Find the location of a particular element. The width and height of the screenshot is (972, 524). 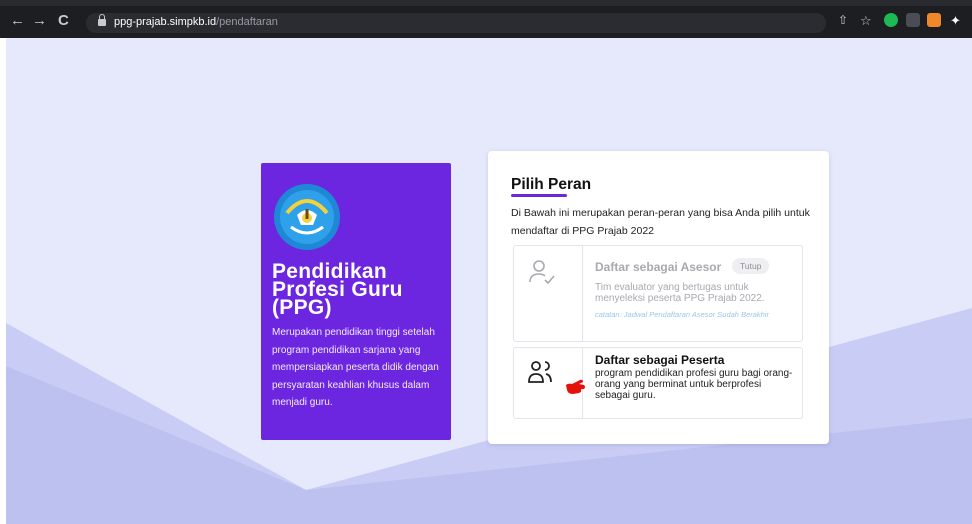

closed-status-badge: Tutup is located at coordinates (751, 266).